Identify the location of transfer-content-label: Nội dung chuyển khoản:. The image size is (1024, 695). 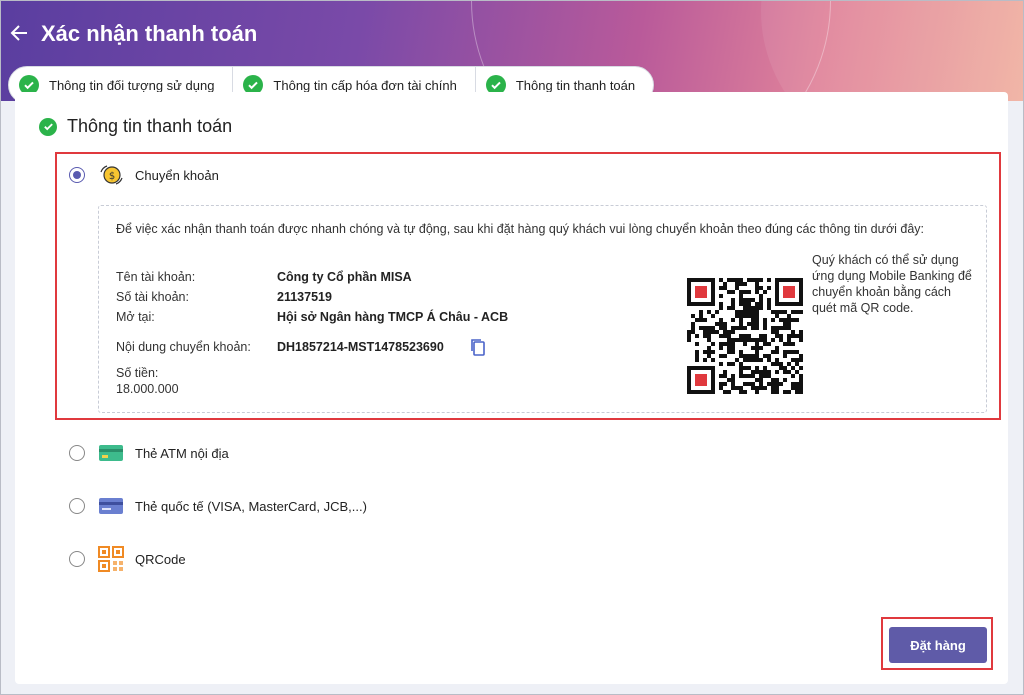
(183, 347).